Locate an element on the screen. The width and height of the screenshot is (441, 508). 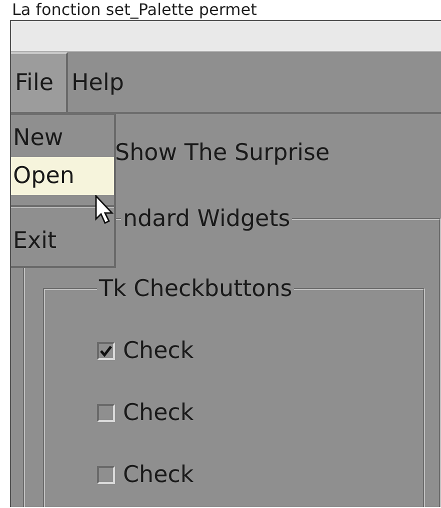
pointer-cursor-icon is located at coordinates (105, 210).